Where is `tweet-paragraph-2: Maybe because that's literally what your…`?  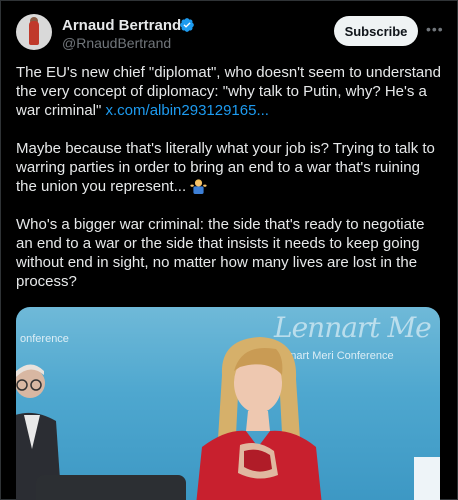 tweet-paragraph-2: Maybe because that's literally what your… is located at coordinates (230, 167).